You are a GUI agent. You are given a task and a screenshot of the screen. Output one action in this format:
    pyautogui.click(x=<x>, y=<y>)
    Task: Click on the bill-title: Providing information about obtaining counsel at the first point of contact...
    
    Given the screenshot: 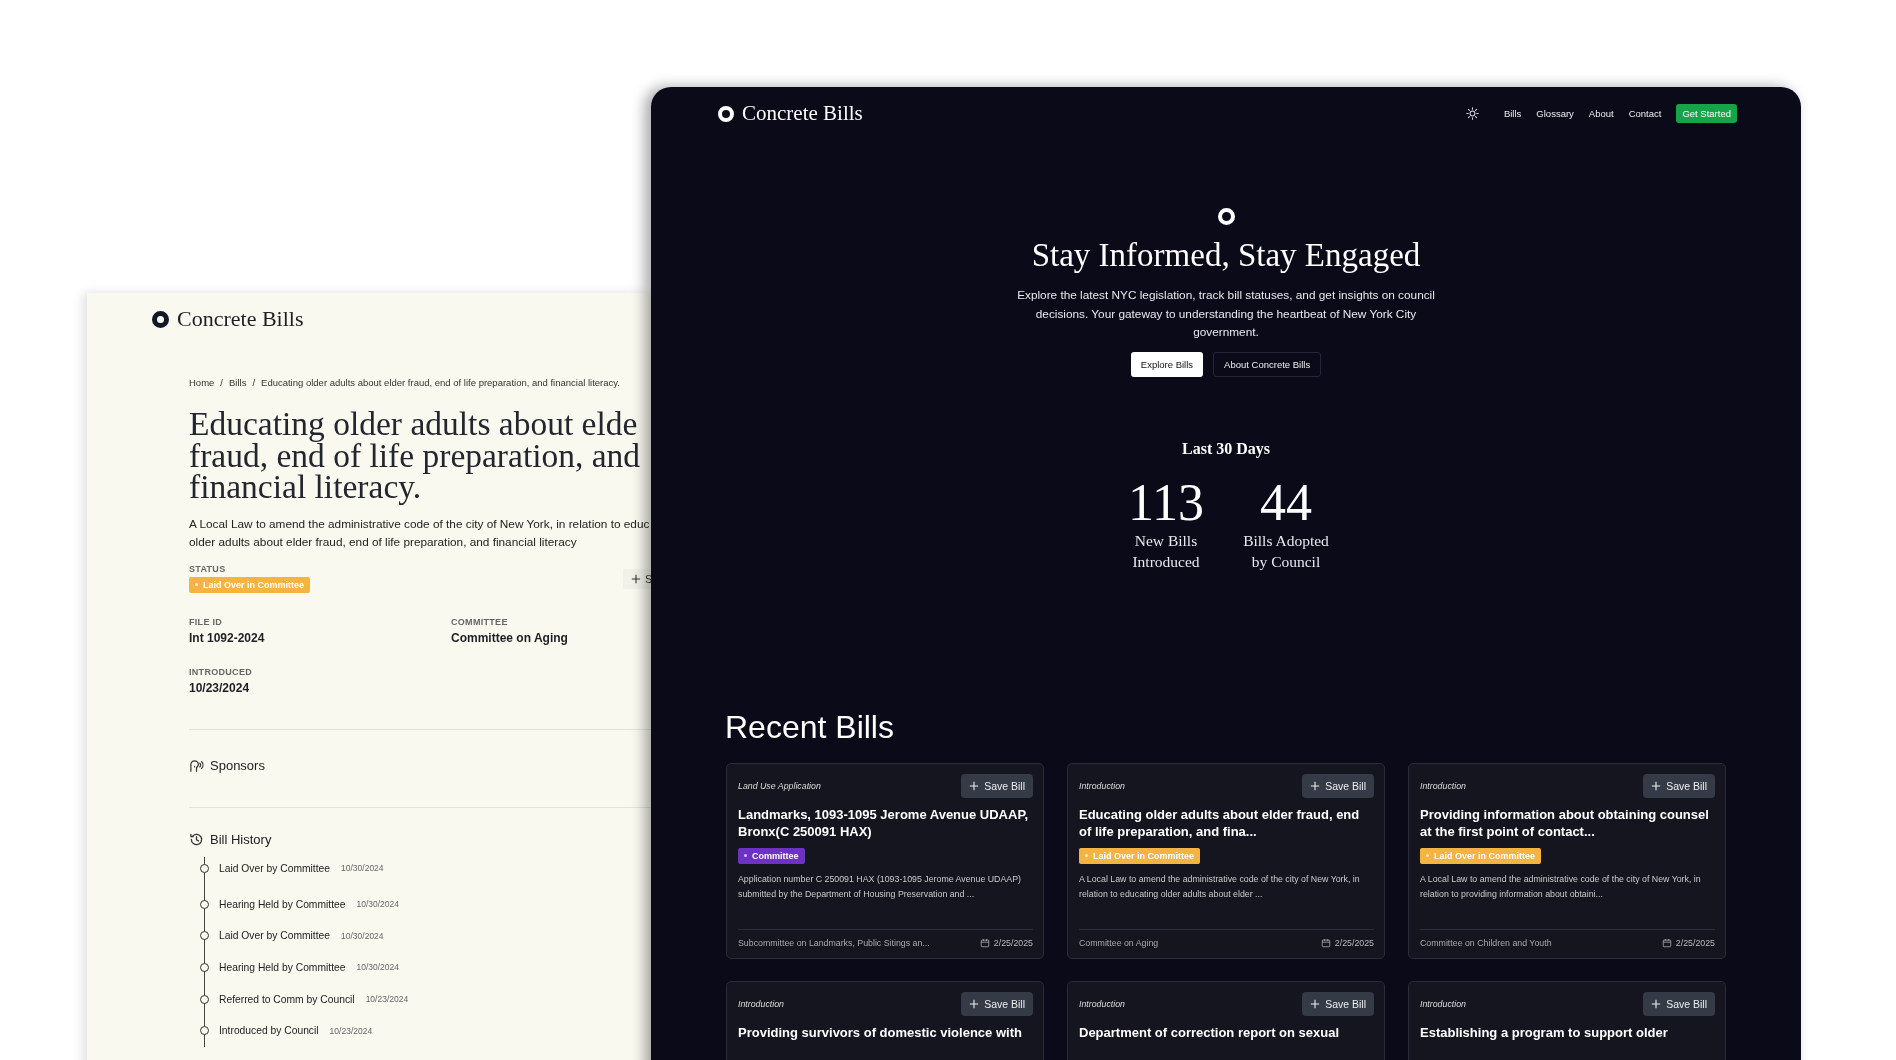 What is the action you would take?
    pyautogui.click(x=1567, y=822)
    